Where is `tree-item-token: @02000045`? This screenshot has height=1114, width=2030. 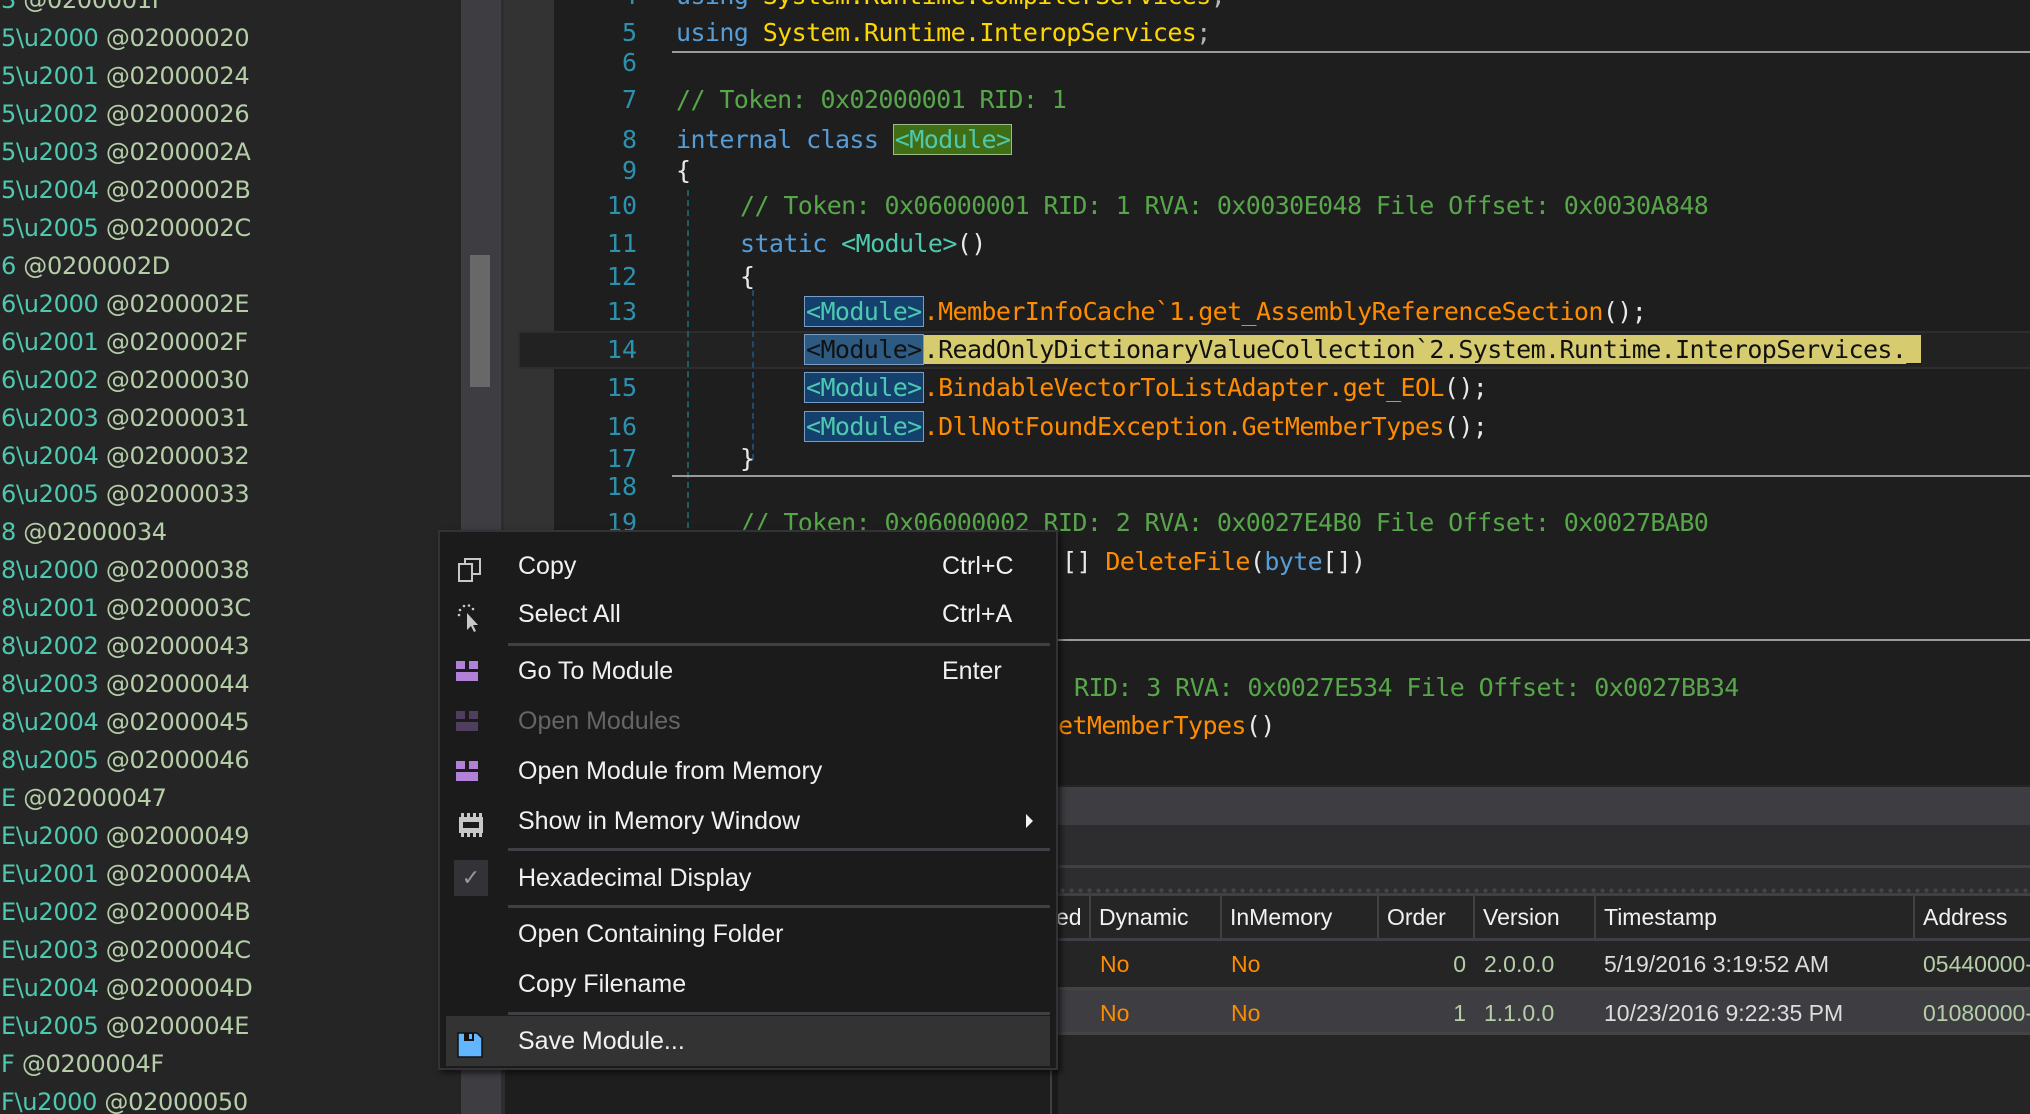 tree-item-token: @02000045 is located at coordinates (177, 722).